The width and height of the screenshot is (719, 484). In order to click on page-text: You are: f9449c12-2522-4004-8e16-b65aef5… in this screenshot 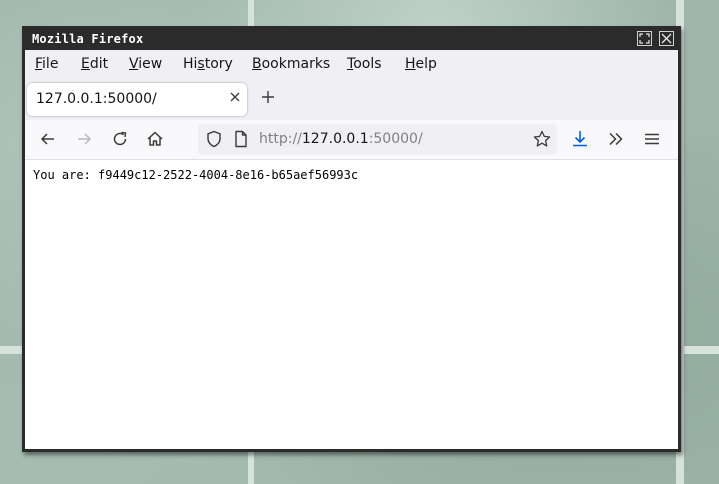, I will do `click(196, 175)`.